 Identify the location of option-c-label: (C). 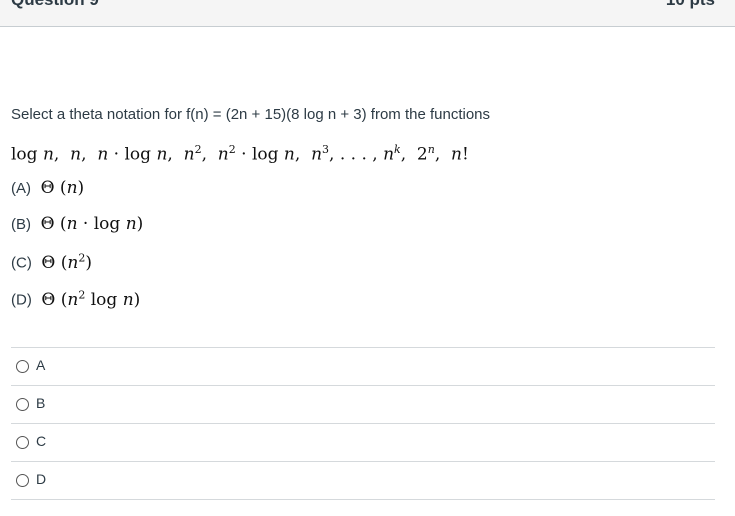
(21, 263).